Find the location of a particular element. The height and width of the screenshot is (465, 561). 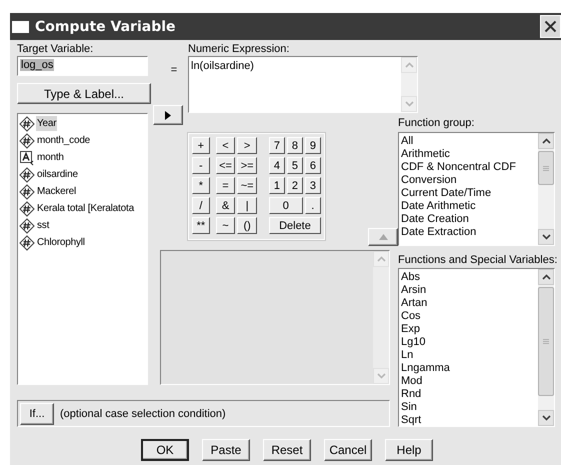

expression-field: ln(oilsardine) is located at coordinates (303, 84).